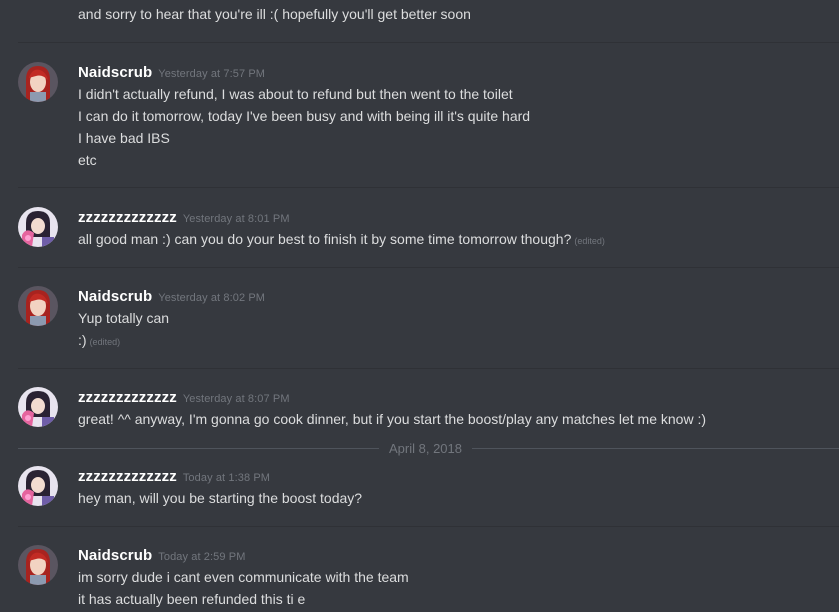  Describe the element at coordinates (236, 399) in the screenshot. I see `message-timestamp: Yesterday at 8:07 PM` at that location.